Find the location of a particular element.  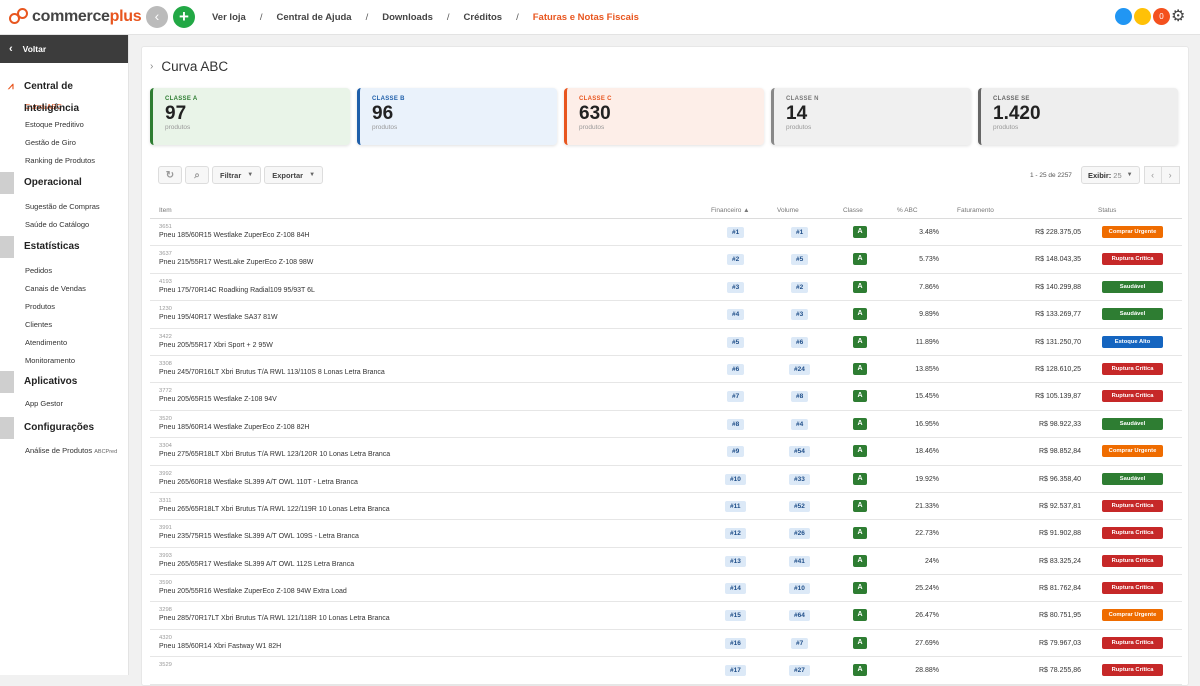

back-button: ‹ is located at coordinates (157, 17).